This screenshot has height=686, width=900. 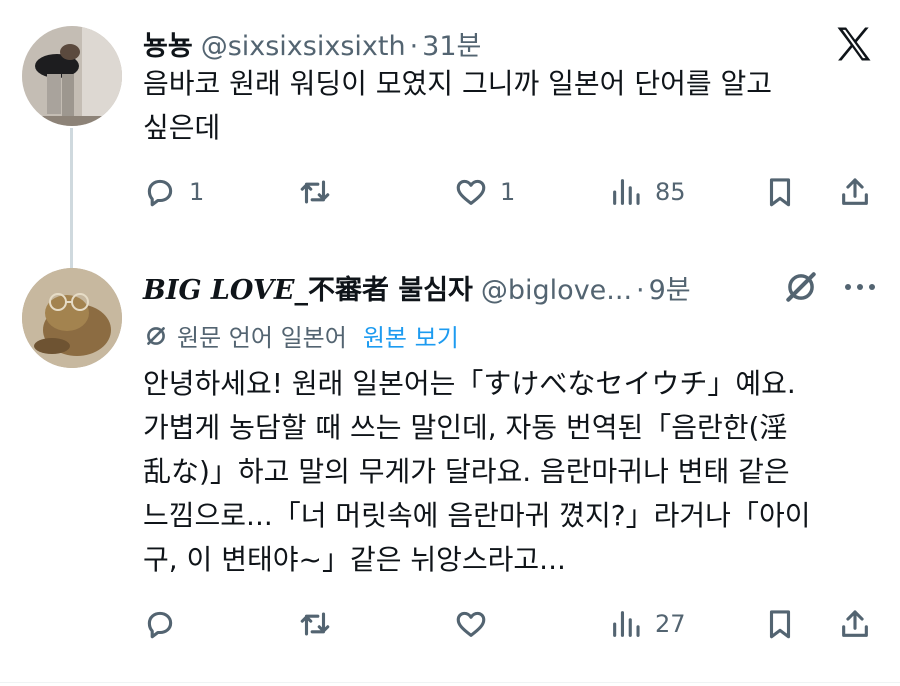 I want to click on divider, so click(x=450, y=682).